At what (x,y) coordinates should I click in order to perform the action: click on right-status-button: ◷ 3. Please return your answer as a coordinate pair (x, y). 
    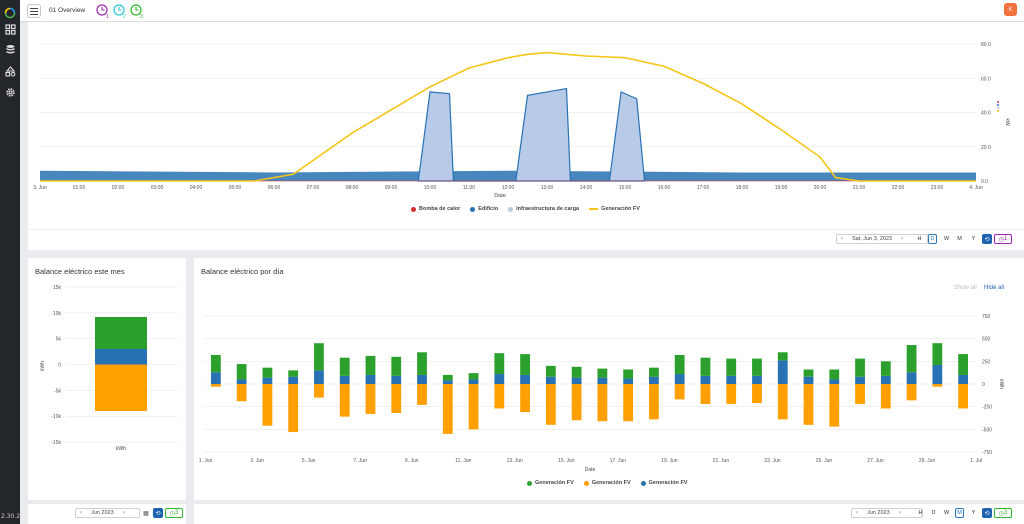
    Looking at the image, I should click on (1003, 513).